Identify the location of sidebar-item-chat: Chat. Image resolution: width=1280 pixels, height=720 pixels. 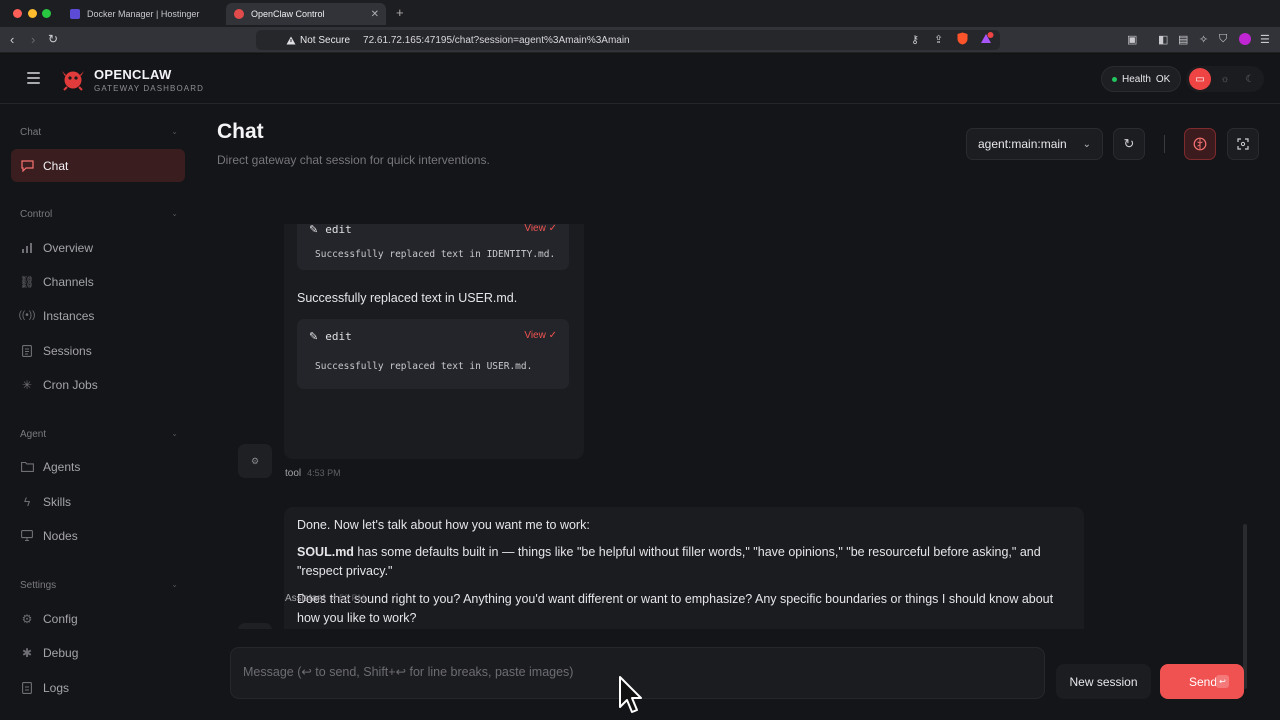
(98, 165).